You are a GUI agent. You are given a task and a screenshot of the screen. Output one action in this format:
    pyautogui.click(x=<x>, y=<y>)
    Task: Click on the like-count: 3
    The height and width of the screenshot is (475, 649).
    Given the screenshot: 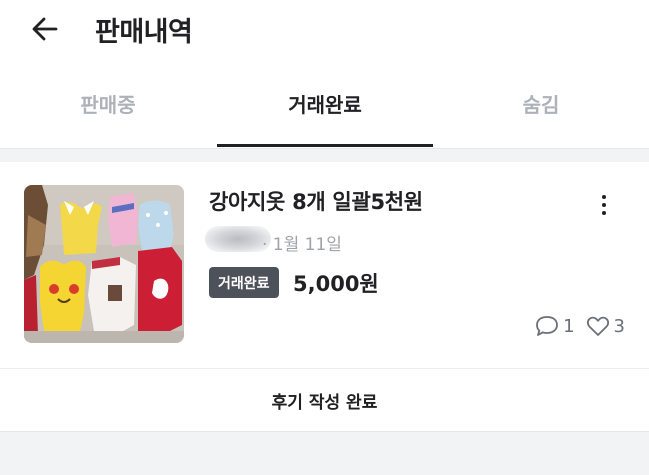 What is the action you would take?
    pyautogui.click(x=605, y=326)
    